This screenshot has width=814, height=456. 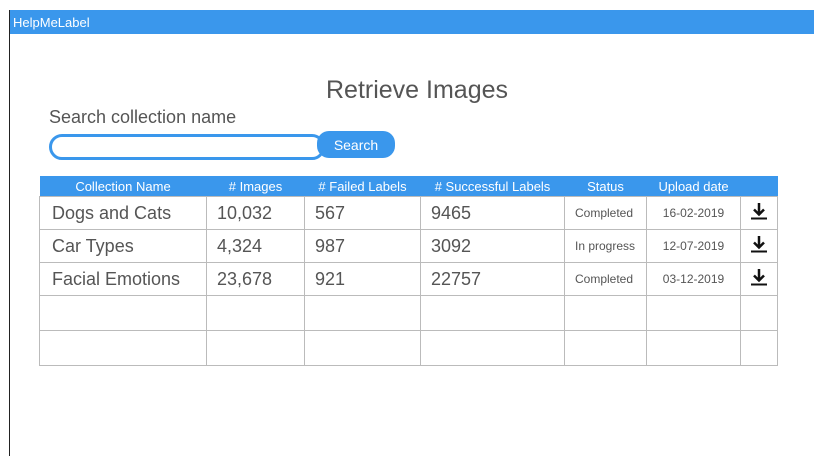 What do you see at coordinates (693, 279) in the screenshot?
I see `cell-upload-date: 03-12-2019` at bounding box center [693, 279].